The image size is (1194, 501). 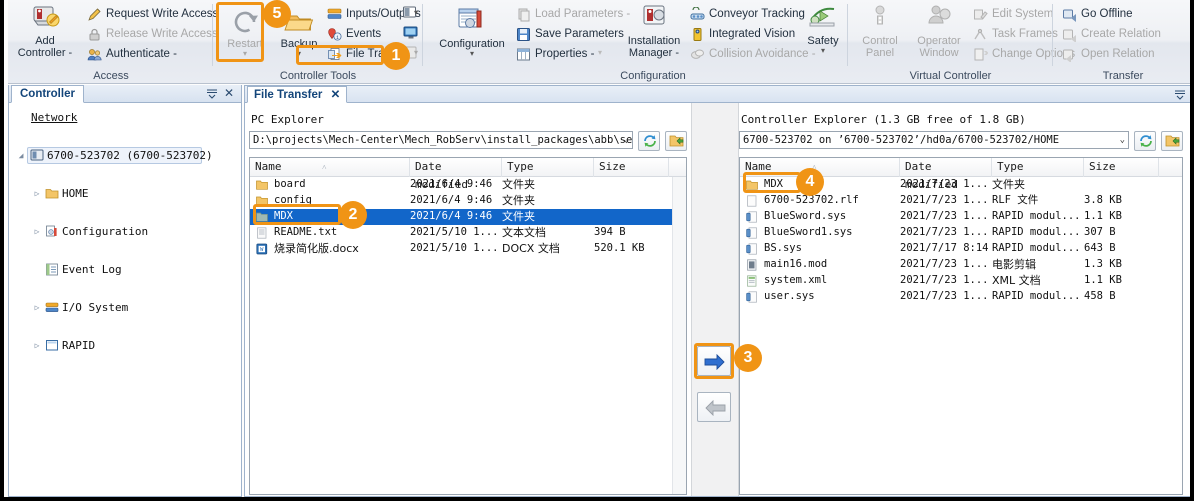 What do you see at coordinates (1023, 14) in the screenshot?
I see `edit-system-label: Edit System` at bounding box center [1023, 14].